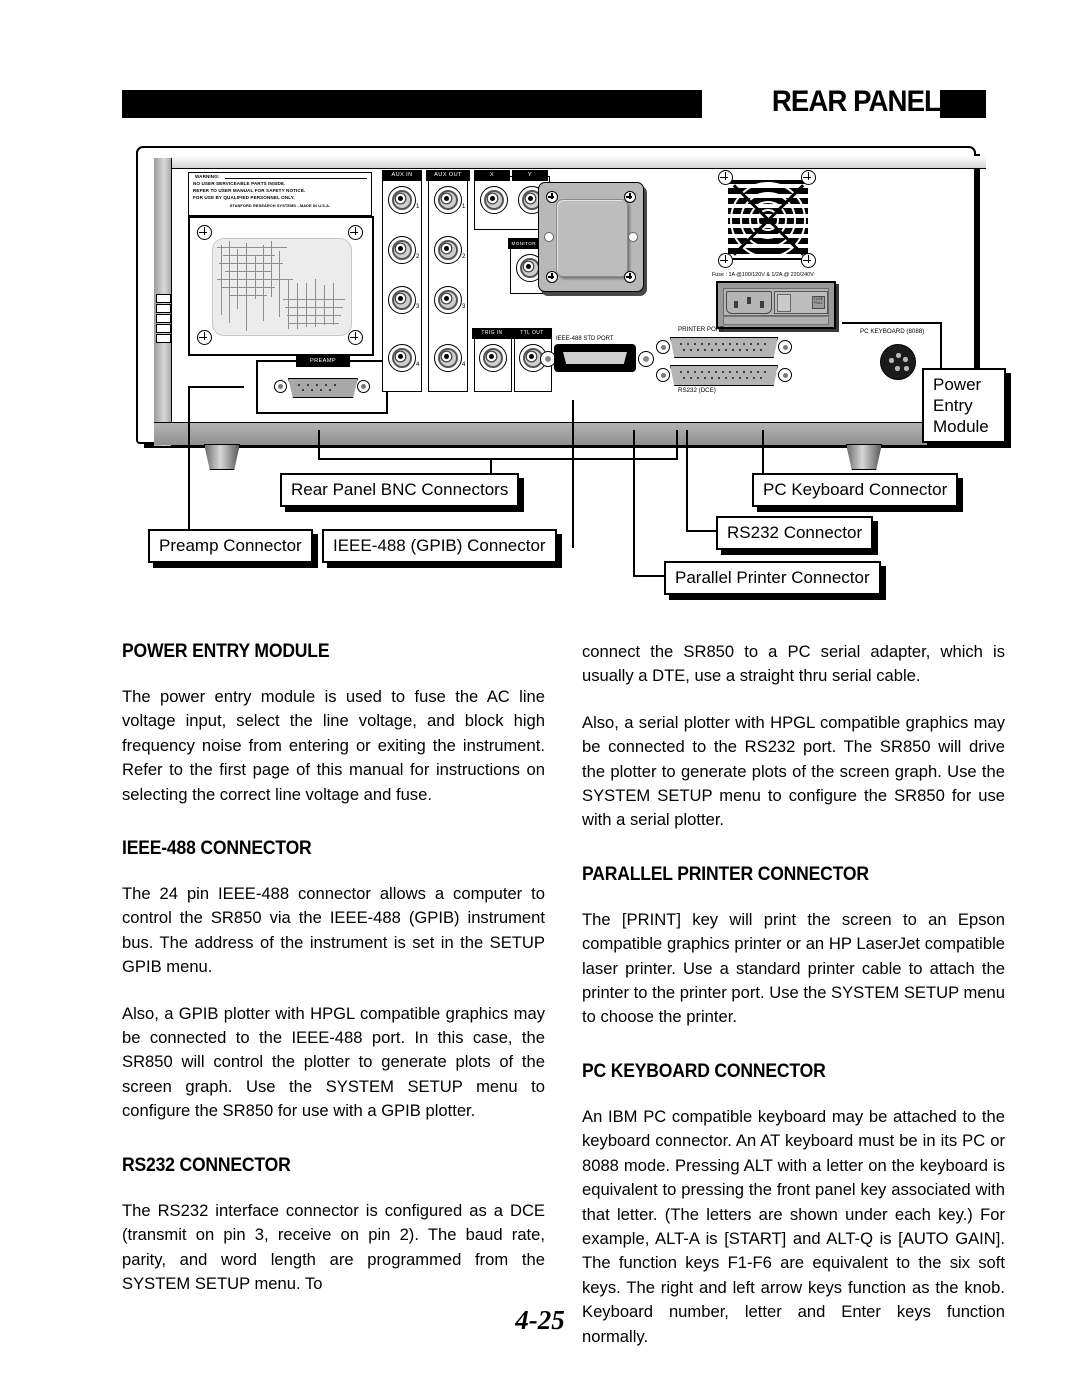 The height and width of the screenshot is (1397, 1080). What do you see at coordinates (768, 220) in the screenshot?
I see `fan-cross-bars` at bounding box center [768, 220].